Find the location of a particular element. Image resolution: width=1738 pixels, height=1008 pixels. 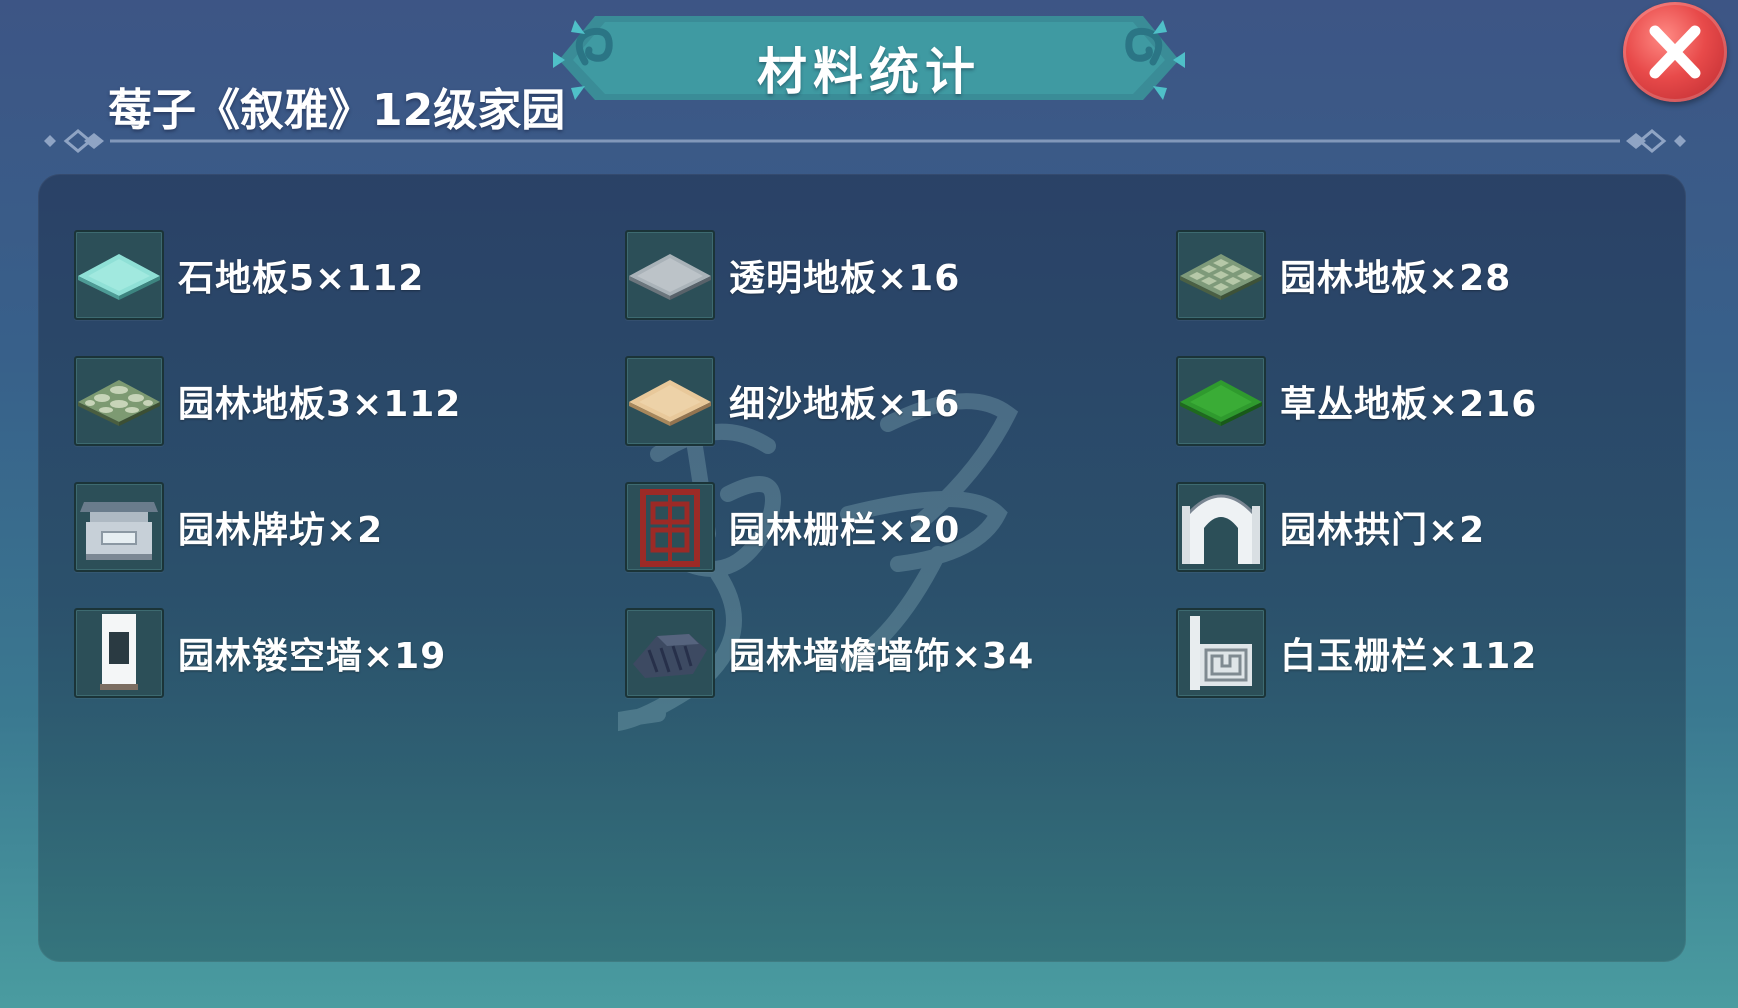

material-item: 园林地板×28 is located at coordinates (1451, 275).